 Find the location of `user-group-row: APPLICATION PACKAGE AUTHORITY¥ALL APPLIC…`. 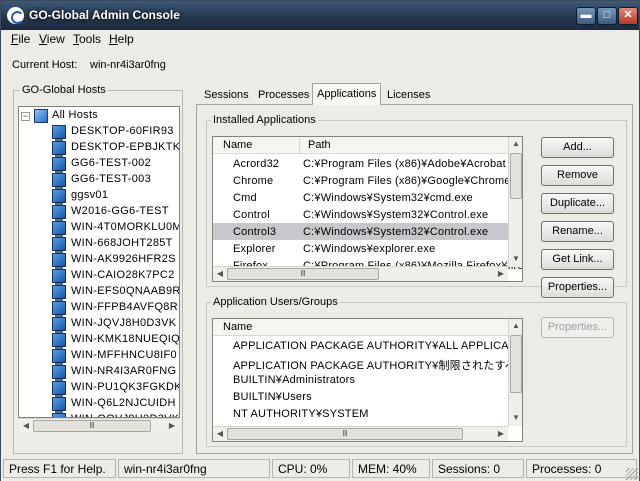

user-group-row: APPLICATION PACKAGE AUTHORITY¥ALL APPLIC… is located at coordinates (375, 348).